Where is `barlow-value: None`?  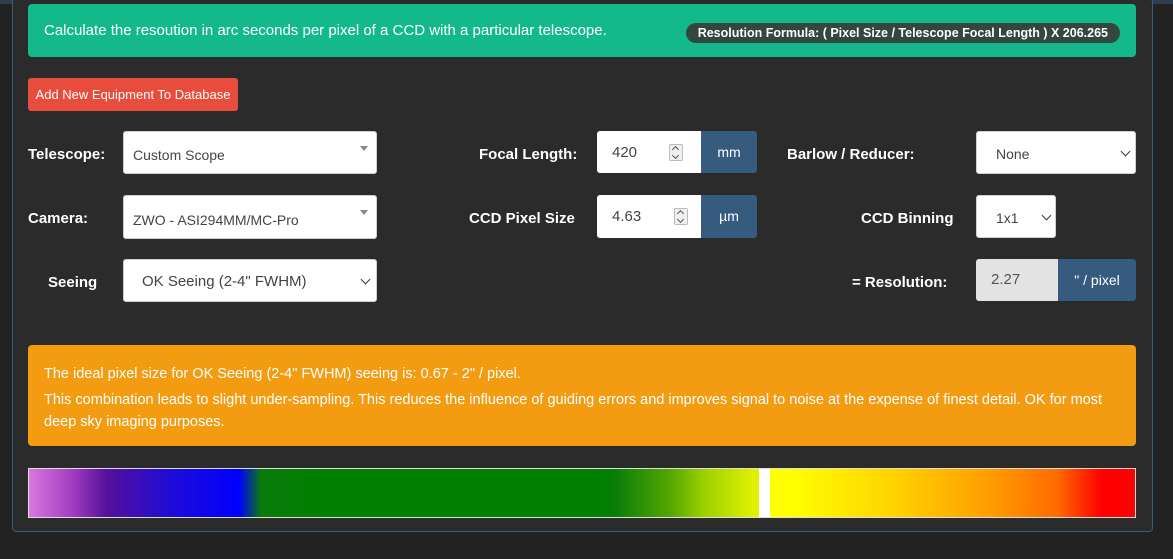 barlow-value: None is located at coordinates (1013, 154).